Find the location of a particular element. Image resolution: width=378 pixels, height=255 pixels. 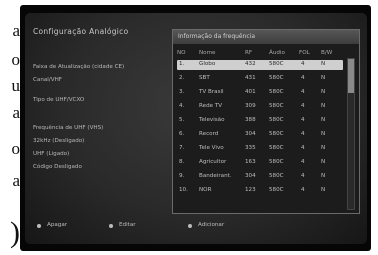

edit-key-icon is located at coordinates (111, 226).